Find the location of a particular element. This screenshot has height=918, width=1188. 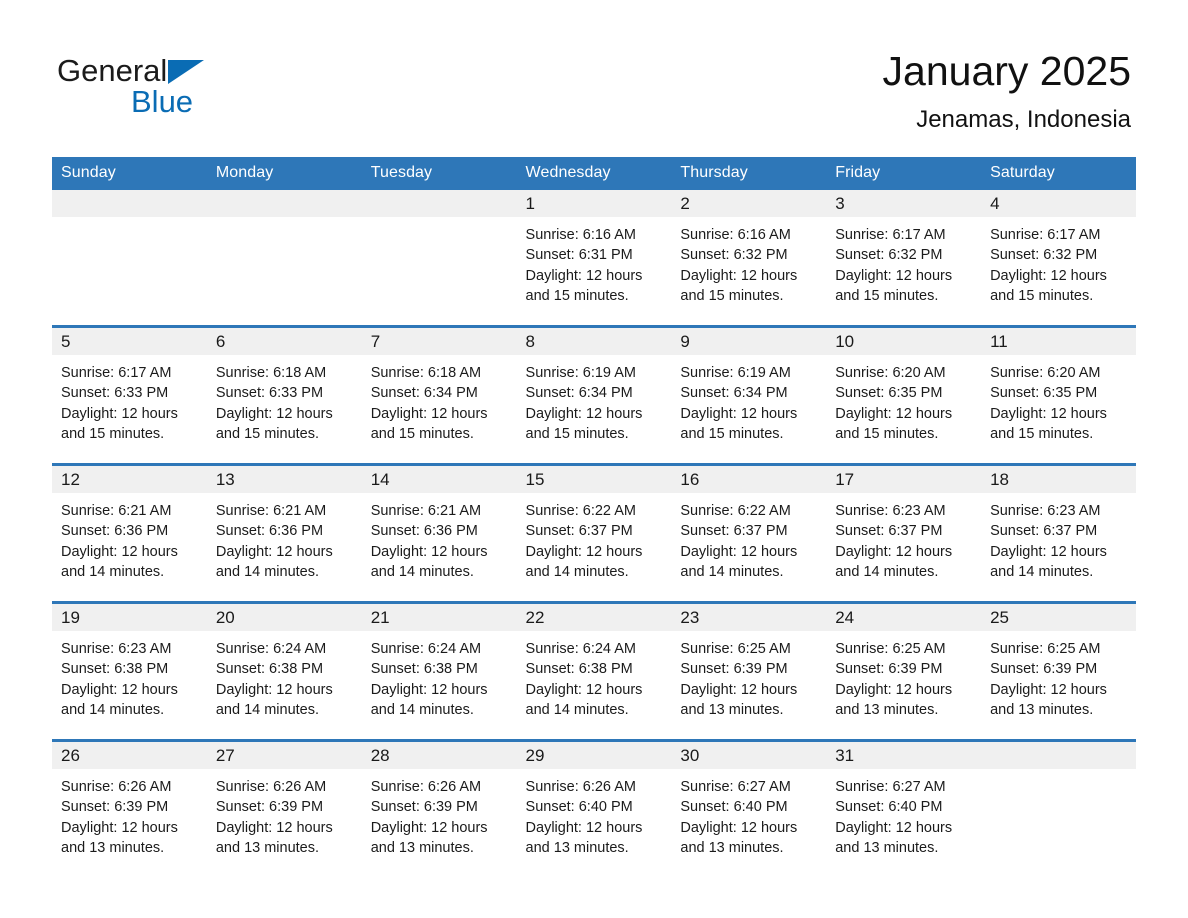

sunset-text: Sunset: 6:38 PM is located at coordinates (424, 669).